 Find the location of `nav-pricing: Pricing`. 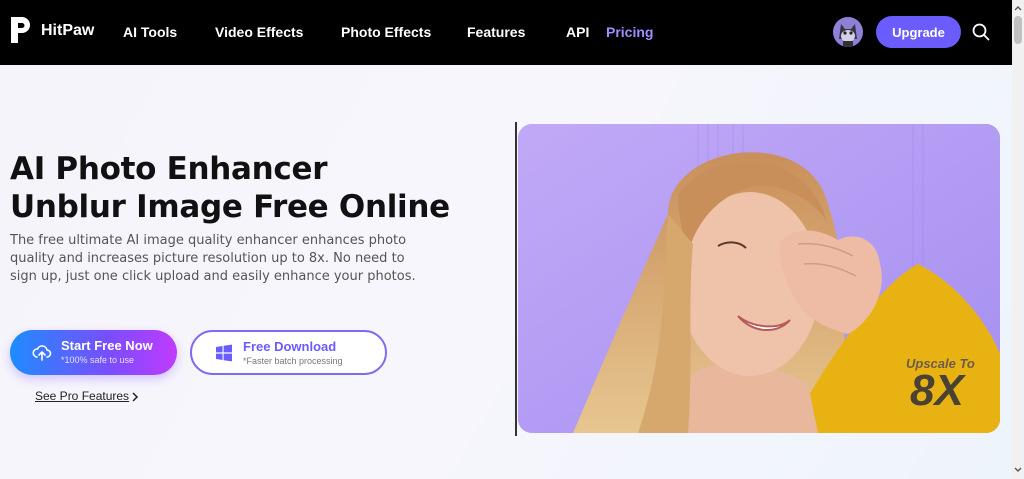

nav-pricing: Pricing is located at coordinates (629, 32).